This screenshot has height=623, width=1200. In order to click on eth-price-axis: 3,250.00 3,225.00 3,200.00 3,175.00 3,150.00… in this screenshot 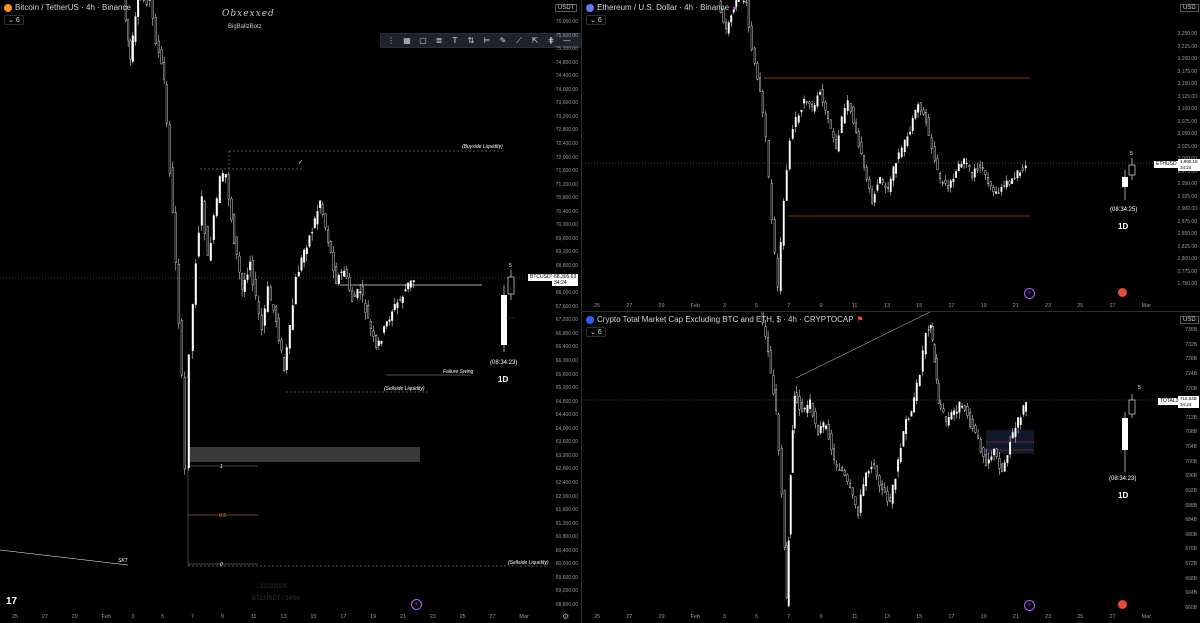, I will do `click(1189, 150)`.